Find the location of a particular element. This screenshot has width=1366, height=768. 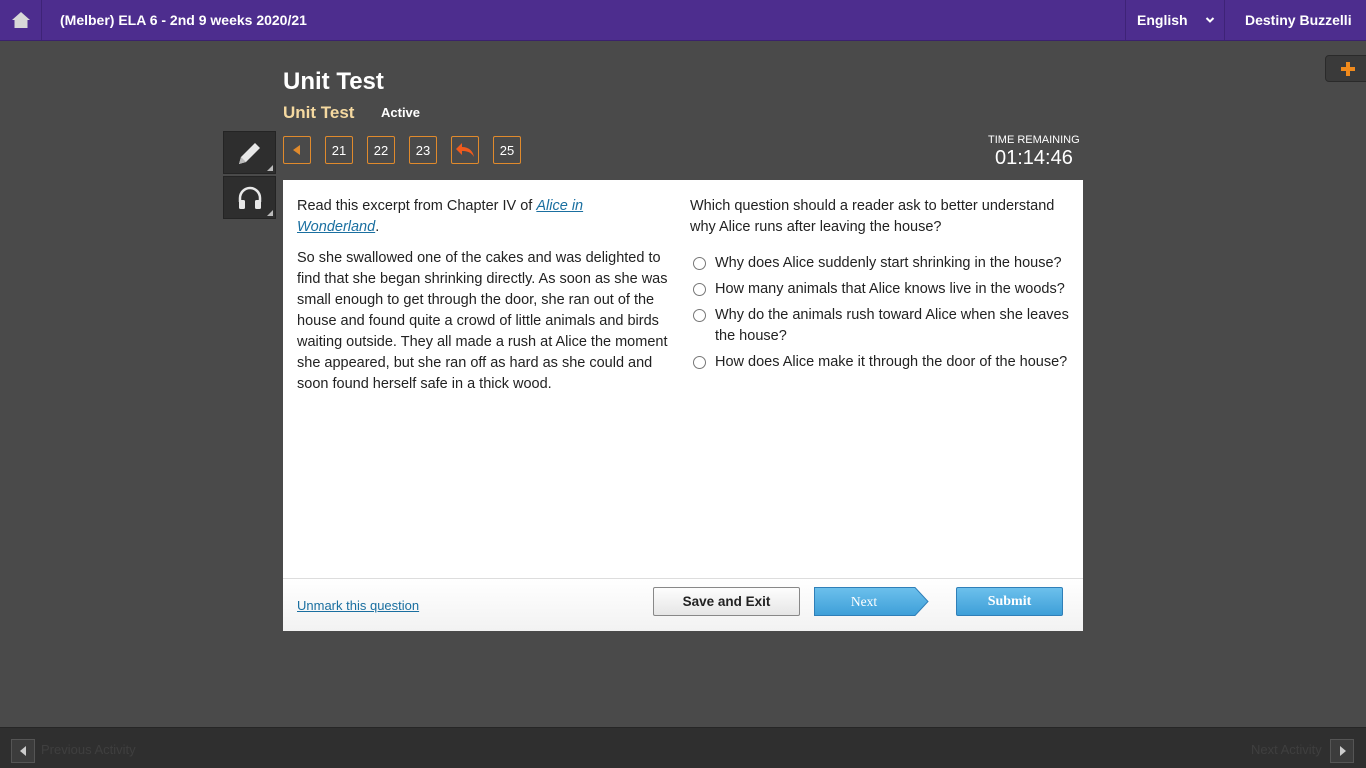

next-button: Next is located at coordinates (871, 601).